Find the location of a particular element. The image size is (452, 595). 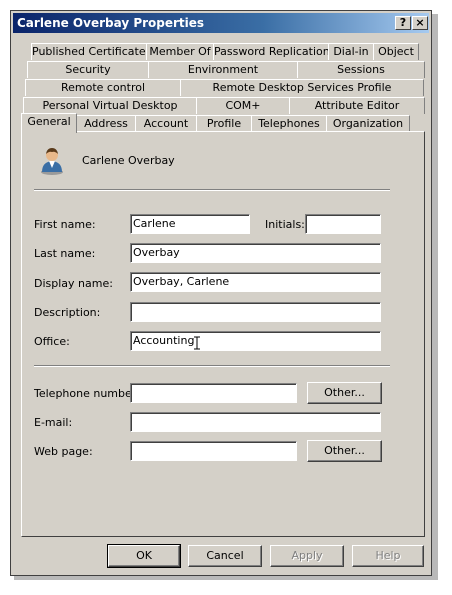

tab-address: Address is located at coordinates (106, 123).